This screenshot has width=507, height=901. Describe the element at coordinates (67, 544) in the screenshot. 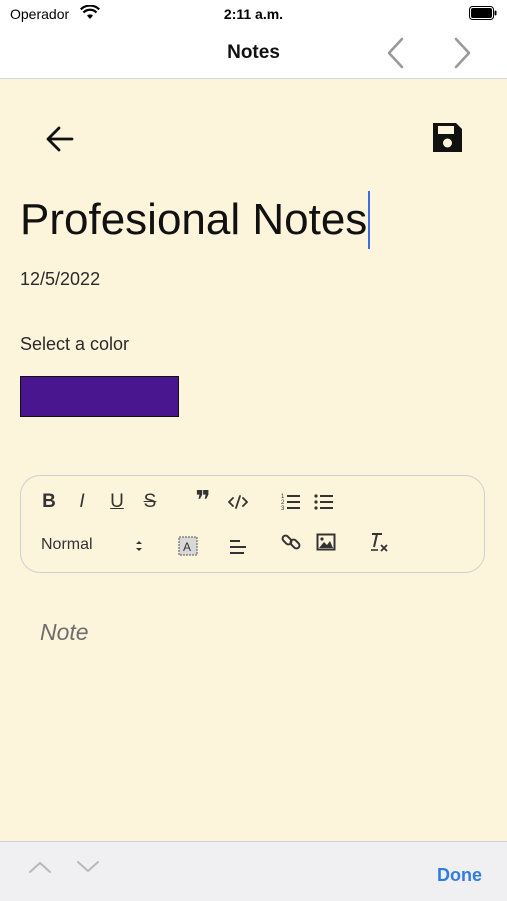

I see `header-select-value: Normal` at that location.